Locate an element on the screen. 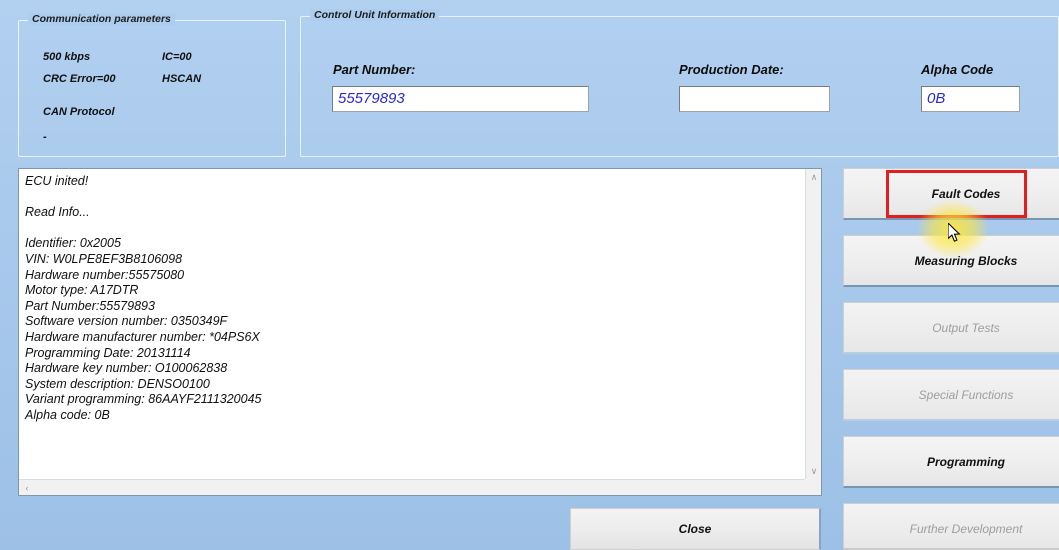 This screenshot has width=1059, height=550. part-number-input: 55579893 is located at coordinates (460, 99).